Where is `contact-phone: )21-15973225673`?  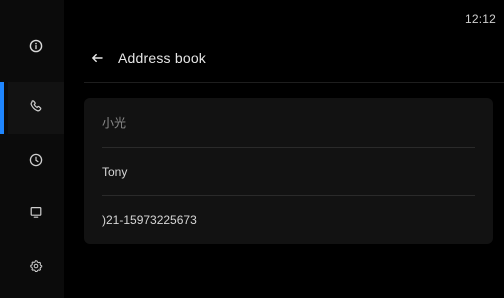 contact-phone: )21-15973225673 is located at coordinates (149, 220).